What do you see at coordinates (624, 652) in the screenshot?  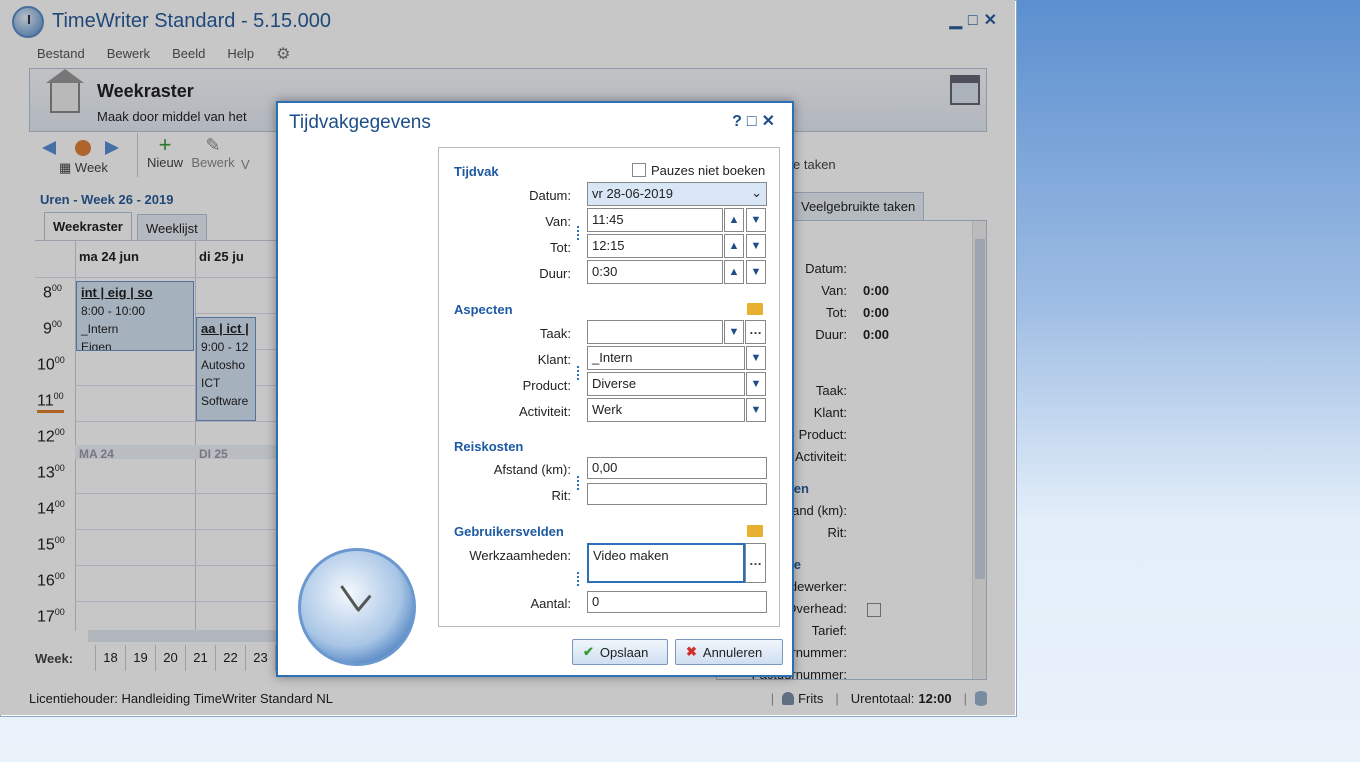 I see `save-label: Opslaan` at bounding box center [624, 652].